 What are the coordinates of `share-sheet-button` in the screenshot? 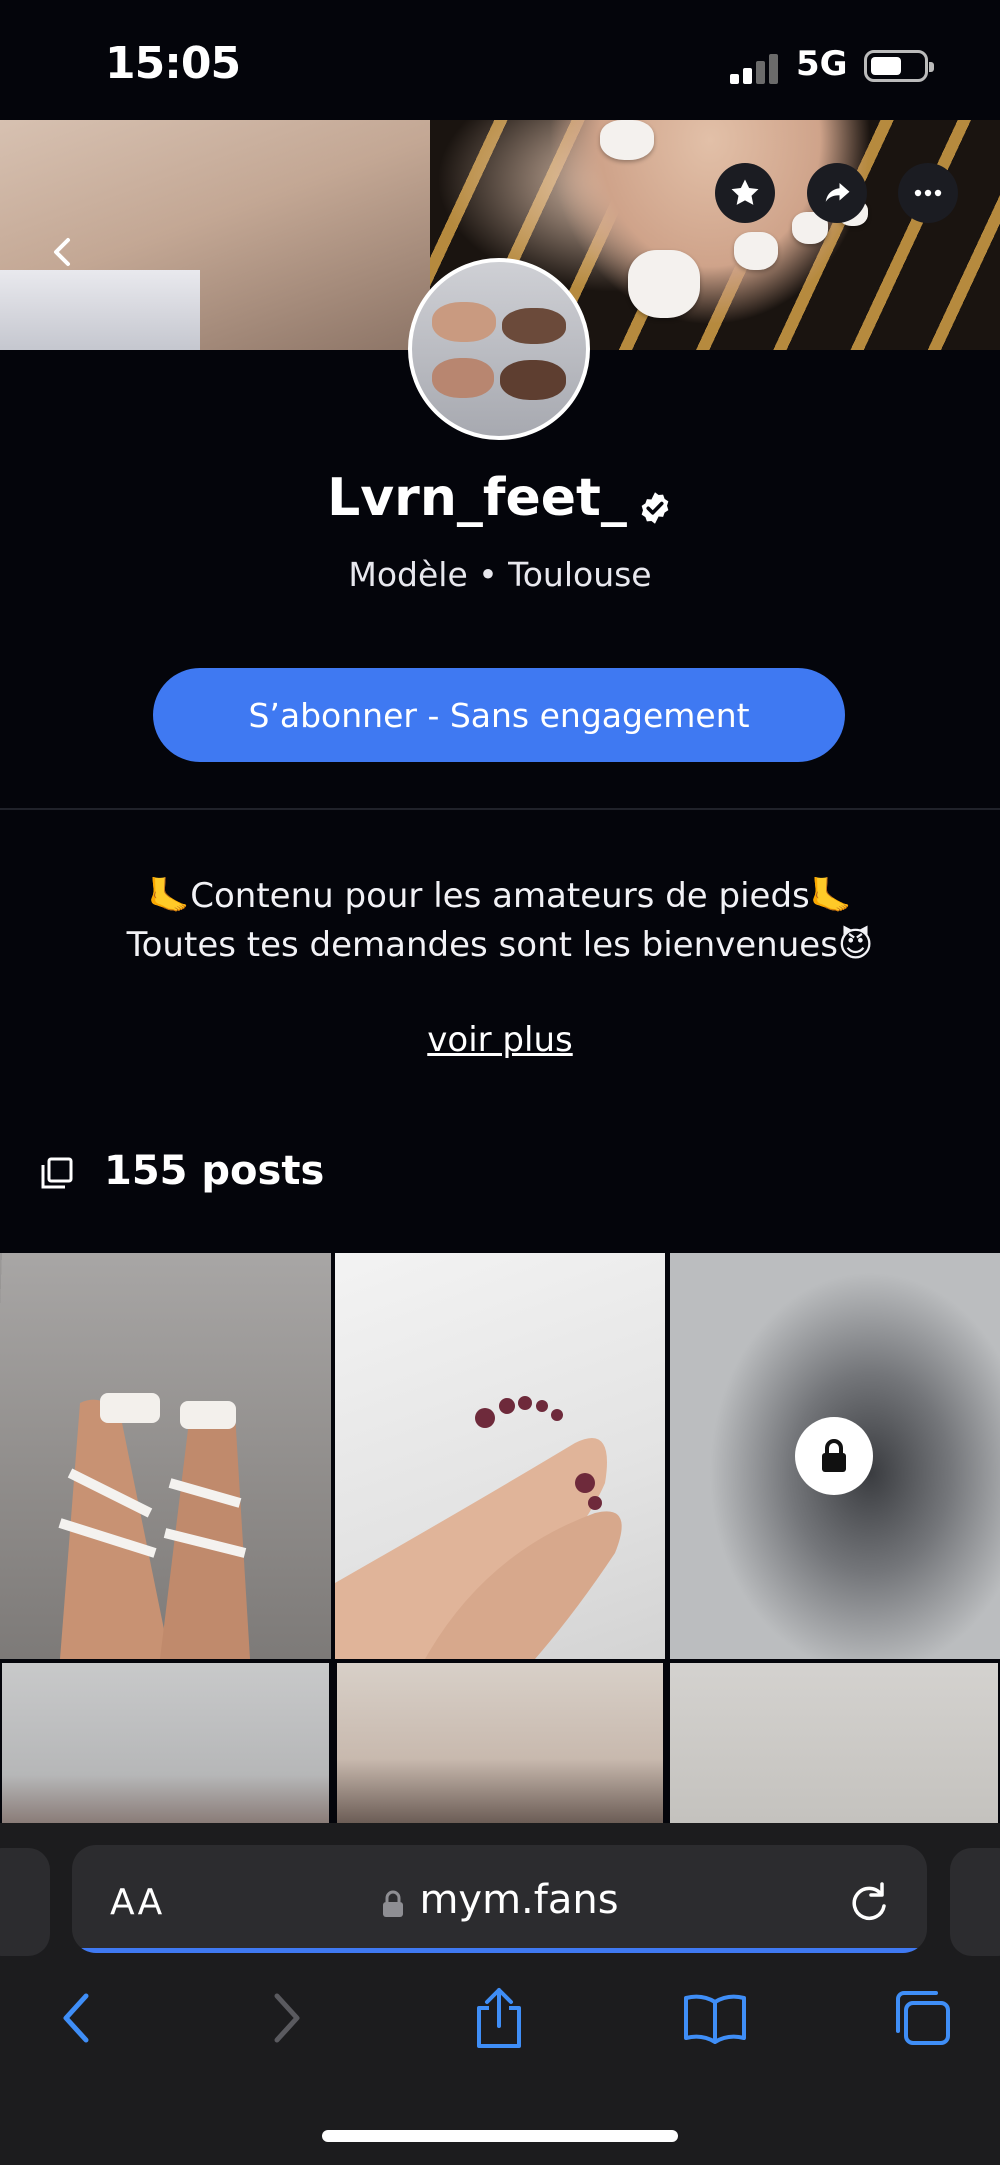 It's located at (499, 2018).